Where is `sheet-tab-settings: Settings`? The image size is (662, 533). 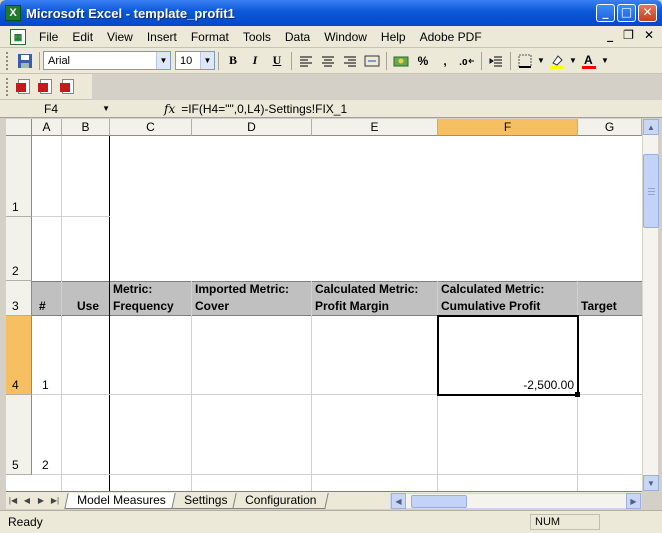 sheet-tab-settings: Settings is located at coordinates (205, 500).